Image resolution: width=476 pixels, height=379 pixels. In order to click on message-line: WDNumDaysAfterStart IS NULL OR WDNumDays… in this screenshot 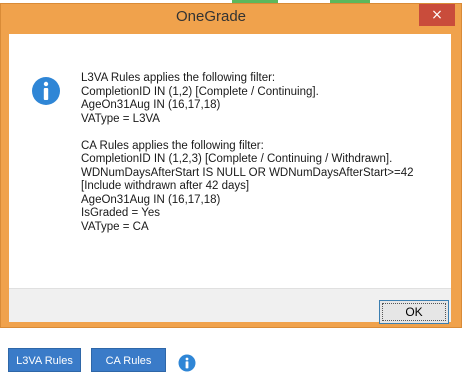, I will do `click(247, 172)`.